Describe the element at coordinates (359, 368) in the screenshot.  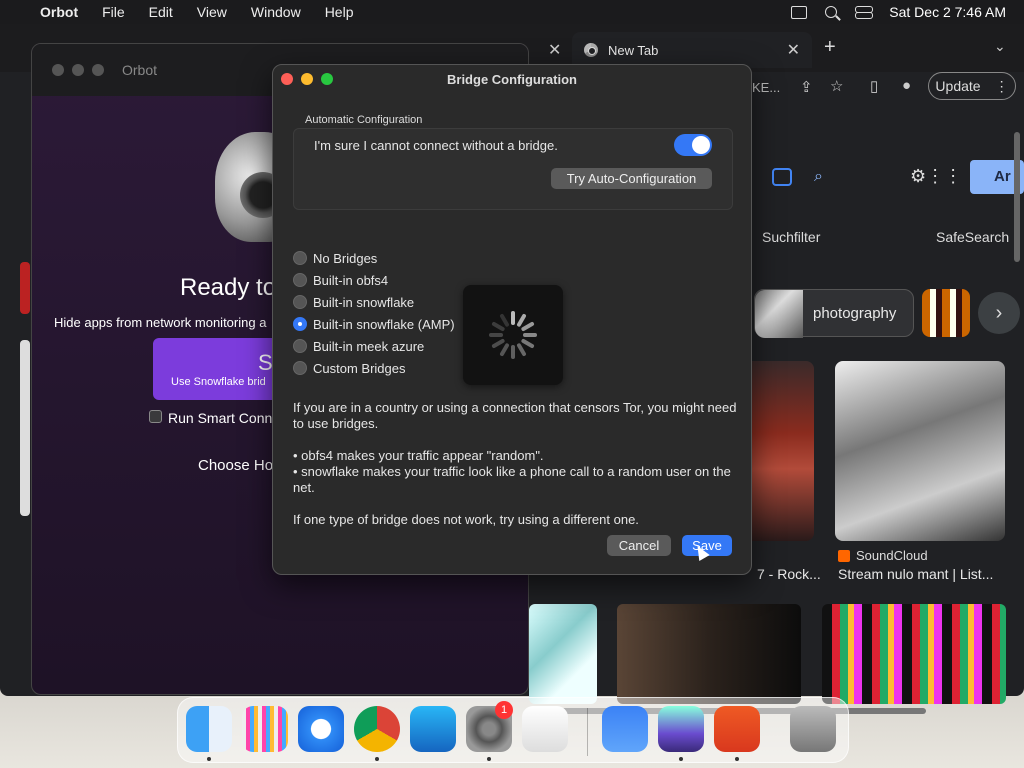
I see `radio-label: Custom Bridges` at that location.